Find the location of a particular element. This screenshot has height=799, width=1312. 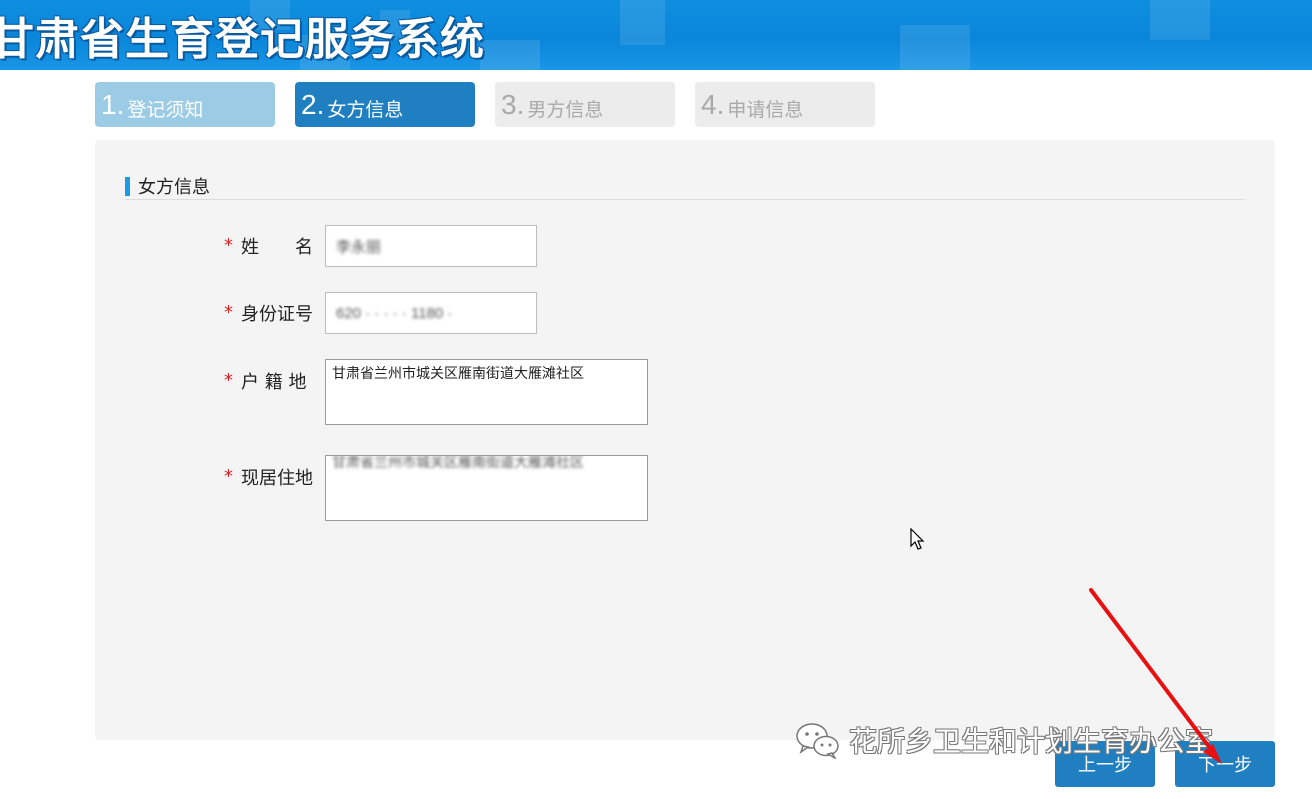

watermark: 花所乡卫生和计划生育办公室 is located at coordinates (1004, 740).